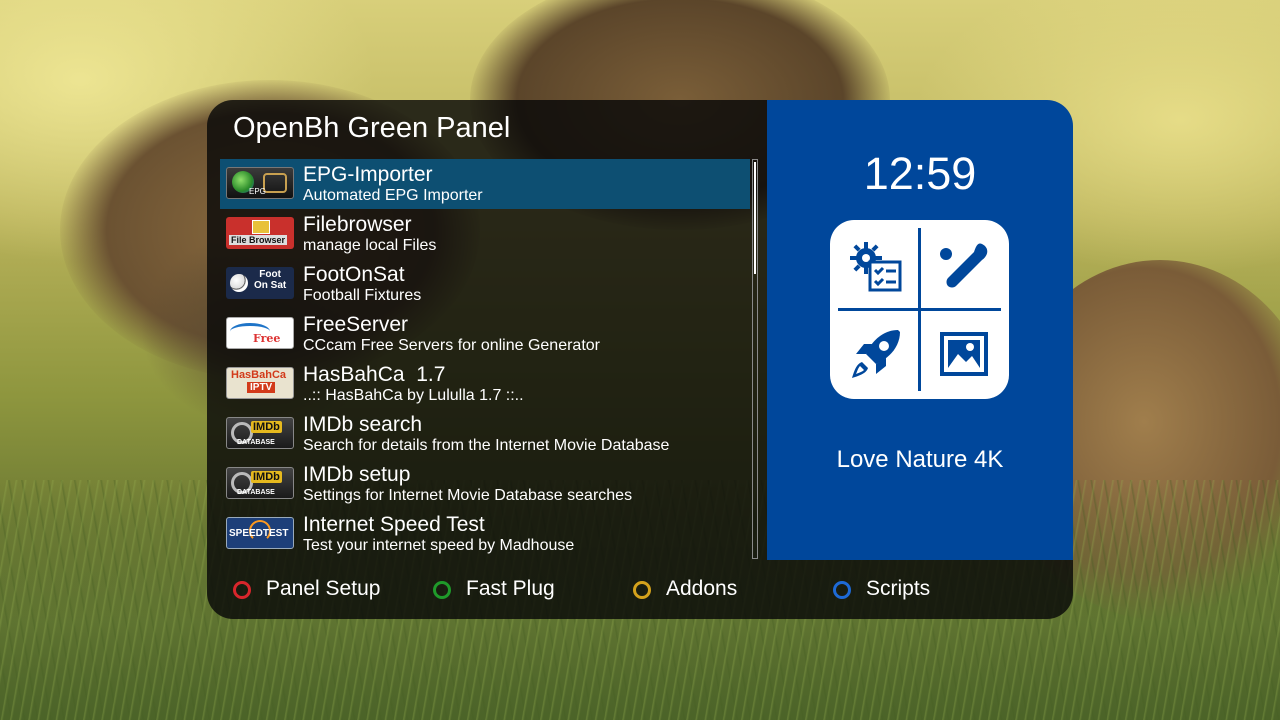  Describe the element at coordinates (413, 395) in the screenshot. I see `plugin-description: ..:: HasBahCa by Lululla 1.7 ::..` at that location.